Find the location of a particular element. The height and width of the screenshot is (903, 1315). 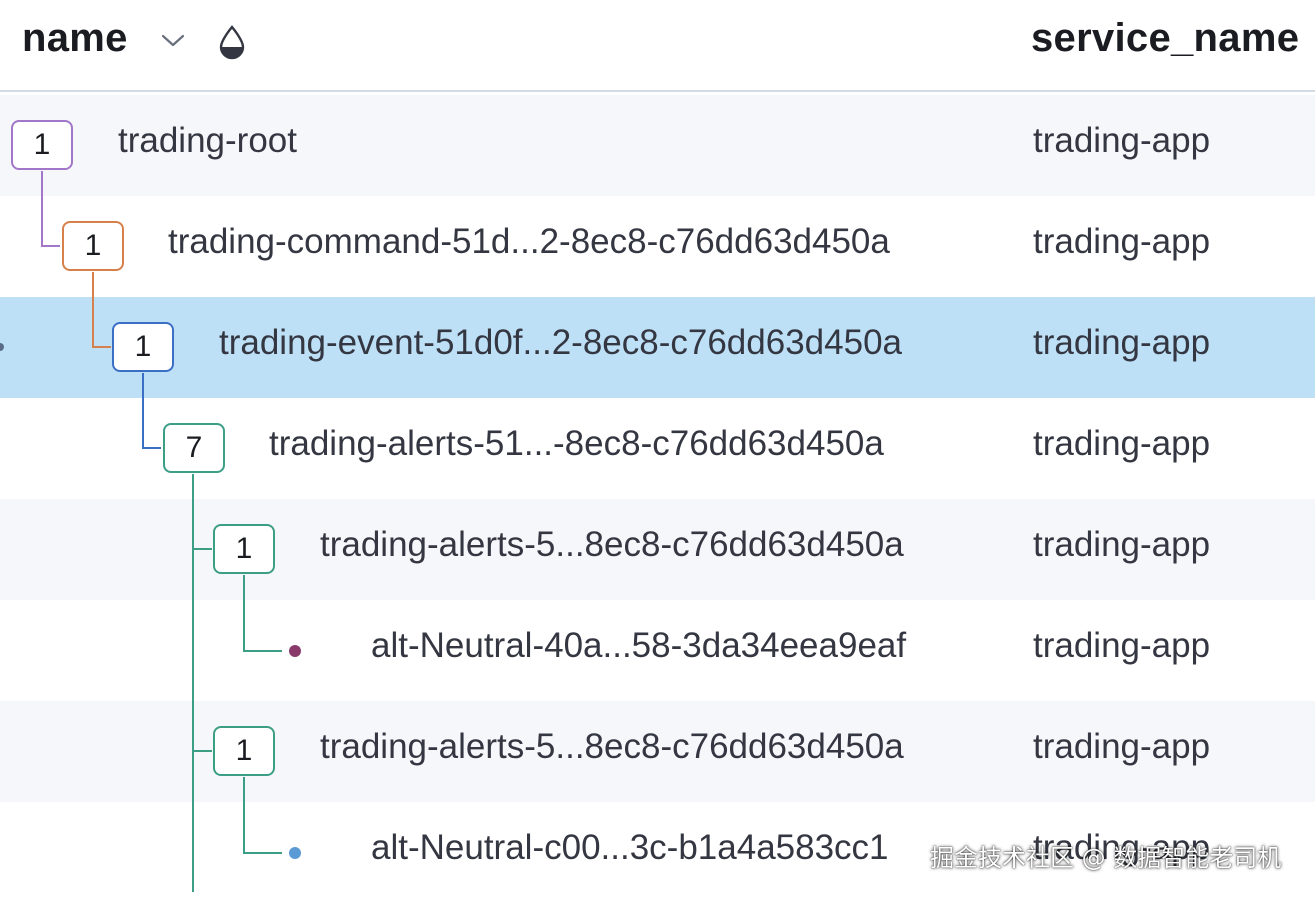

span-name: alt-Neutral-40a...58-3da34eea9eaf is located at coordinates (638, 646).